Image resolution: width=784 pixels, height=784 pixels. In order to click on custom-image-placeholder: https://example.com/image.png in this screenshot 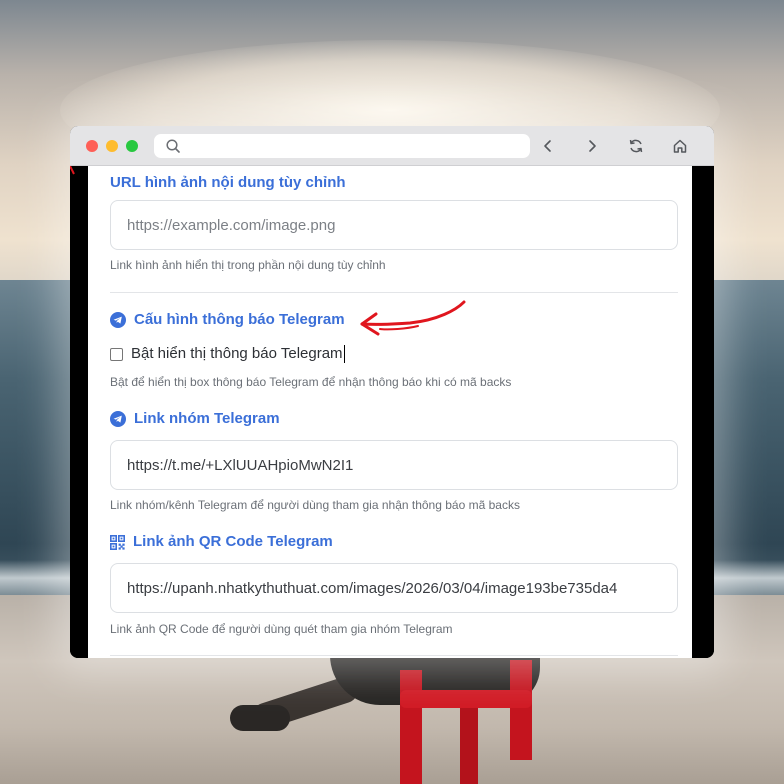, I will do `click(231, 225)`.